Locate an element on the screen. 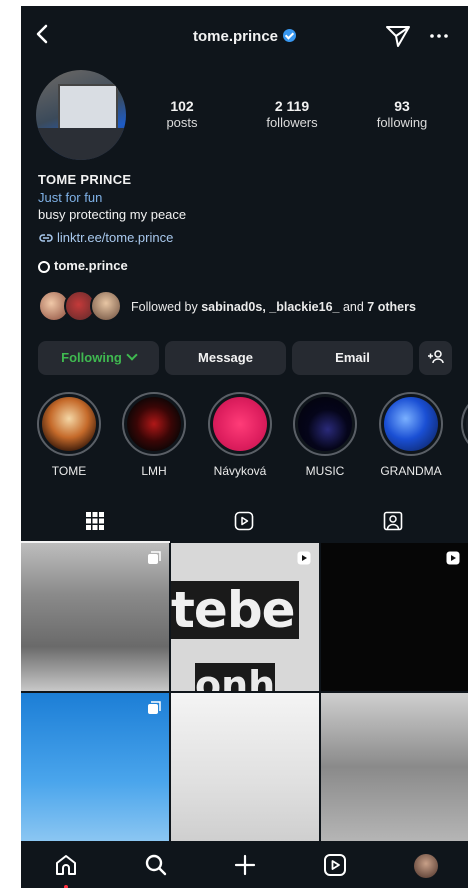 This screenshot has width=473, height=888. profile-tabs is located at coordinates (244, 522).